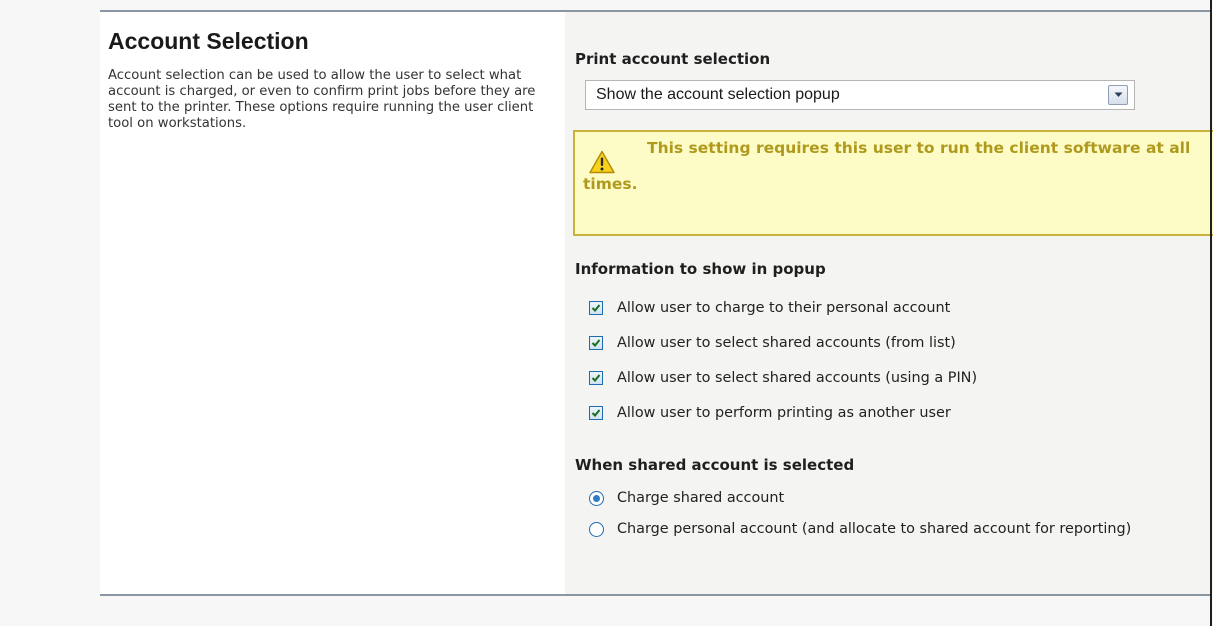 This screenshot has width=1213, height=626. I want to click on popup-info-label: Information to show in popup, so click(700, 269).